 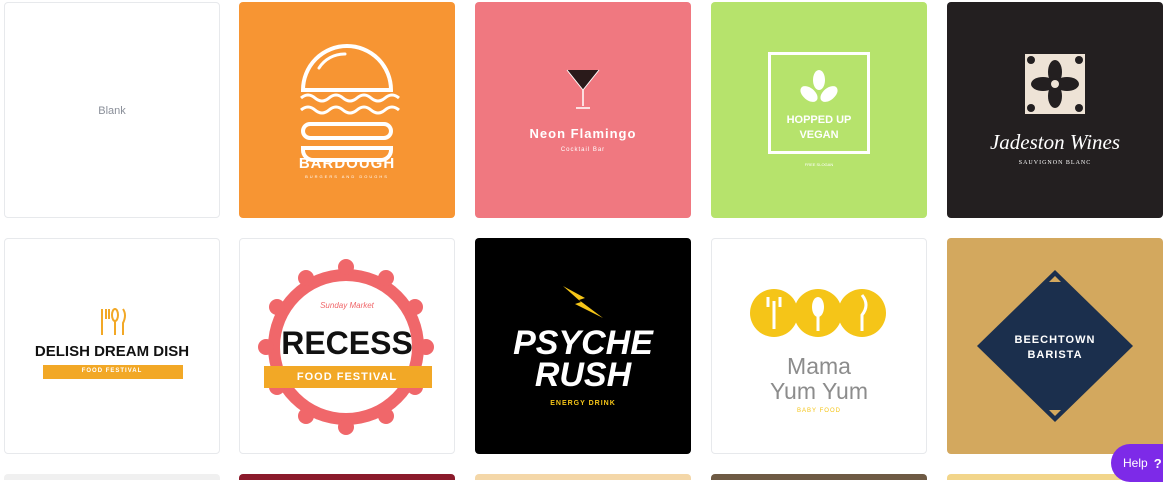 What do you see at coordinates (347, 163) in the screenshot?
I see `bardough-title: BARDOUGH` at bounding box center [347, 163].